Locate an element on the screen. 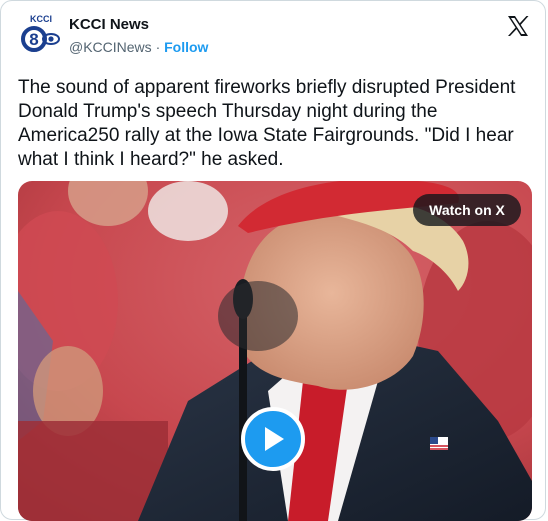  svg-text: 8 is located at coordinates (33, 39).